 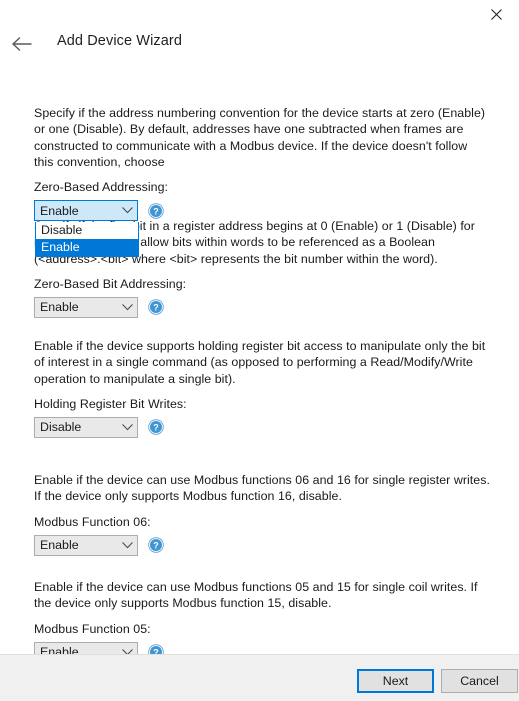 I want to click on page-title: Add Device Wizard, so click(x=119, y=41).